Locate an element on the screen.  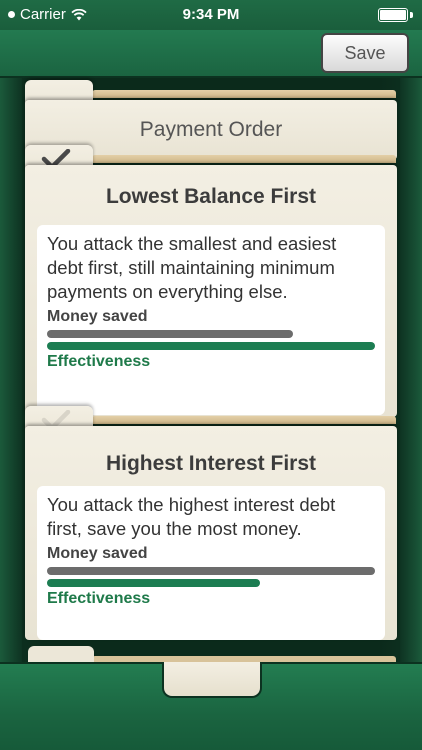
option-title: Lowest Balance First is located at coordinates (211, 196).